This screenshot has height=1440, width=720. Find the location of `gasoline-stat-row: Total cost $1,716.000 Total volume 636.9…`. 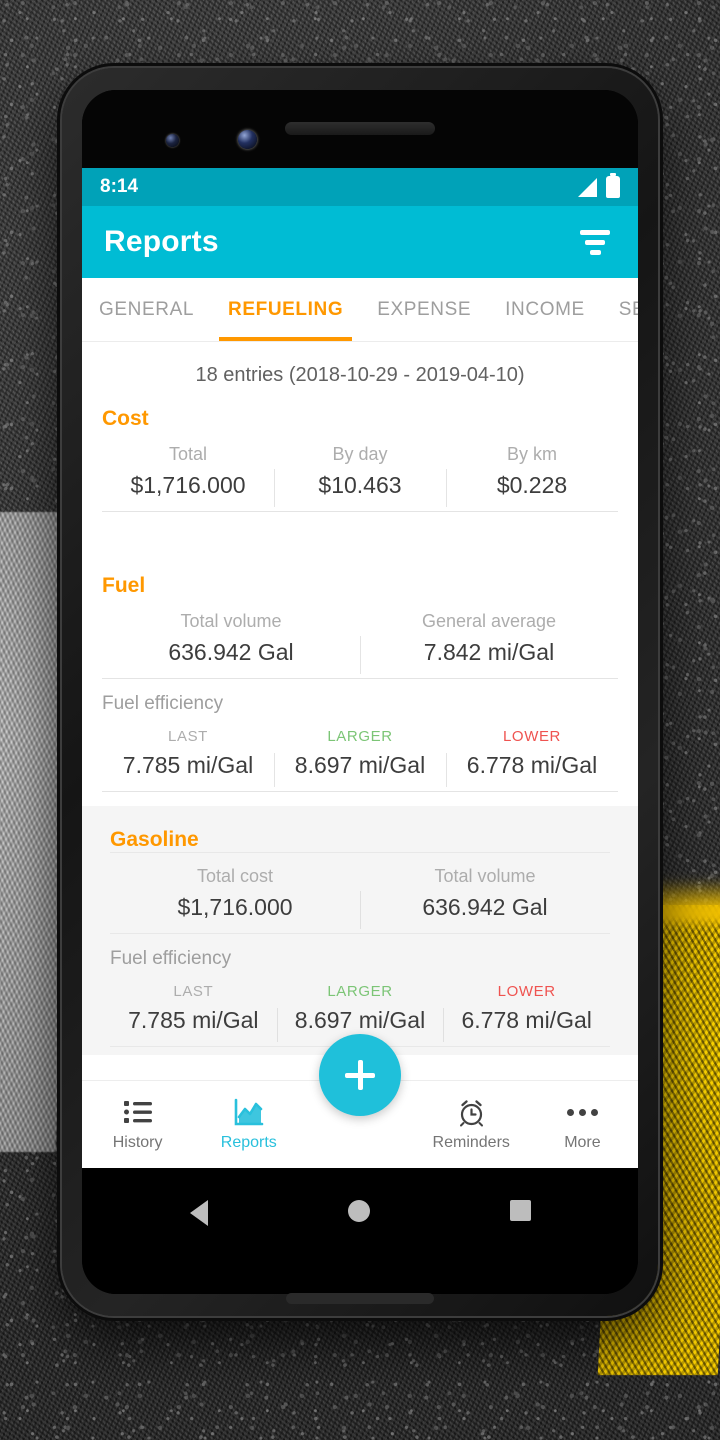

gasoline-stat-row: Total cost $1,716.000 Total volume 636.9… is located at coordinates (360, 896).